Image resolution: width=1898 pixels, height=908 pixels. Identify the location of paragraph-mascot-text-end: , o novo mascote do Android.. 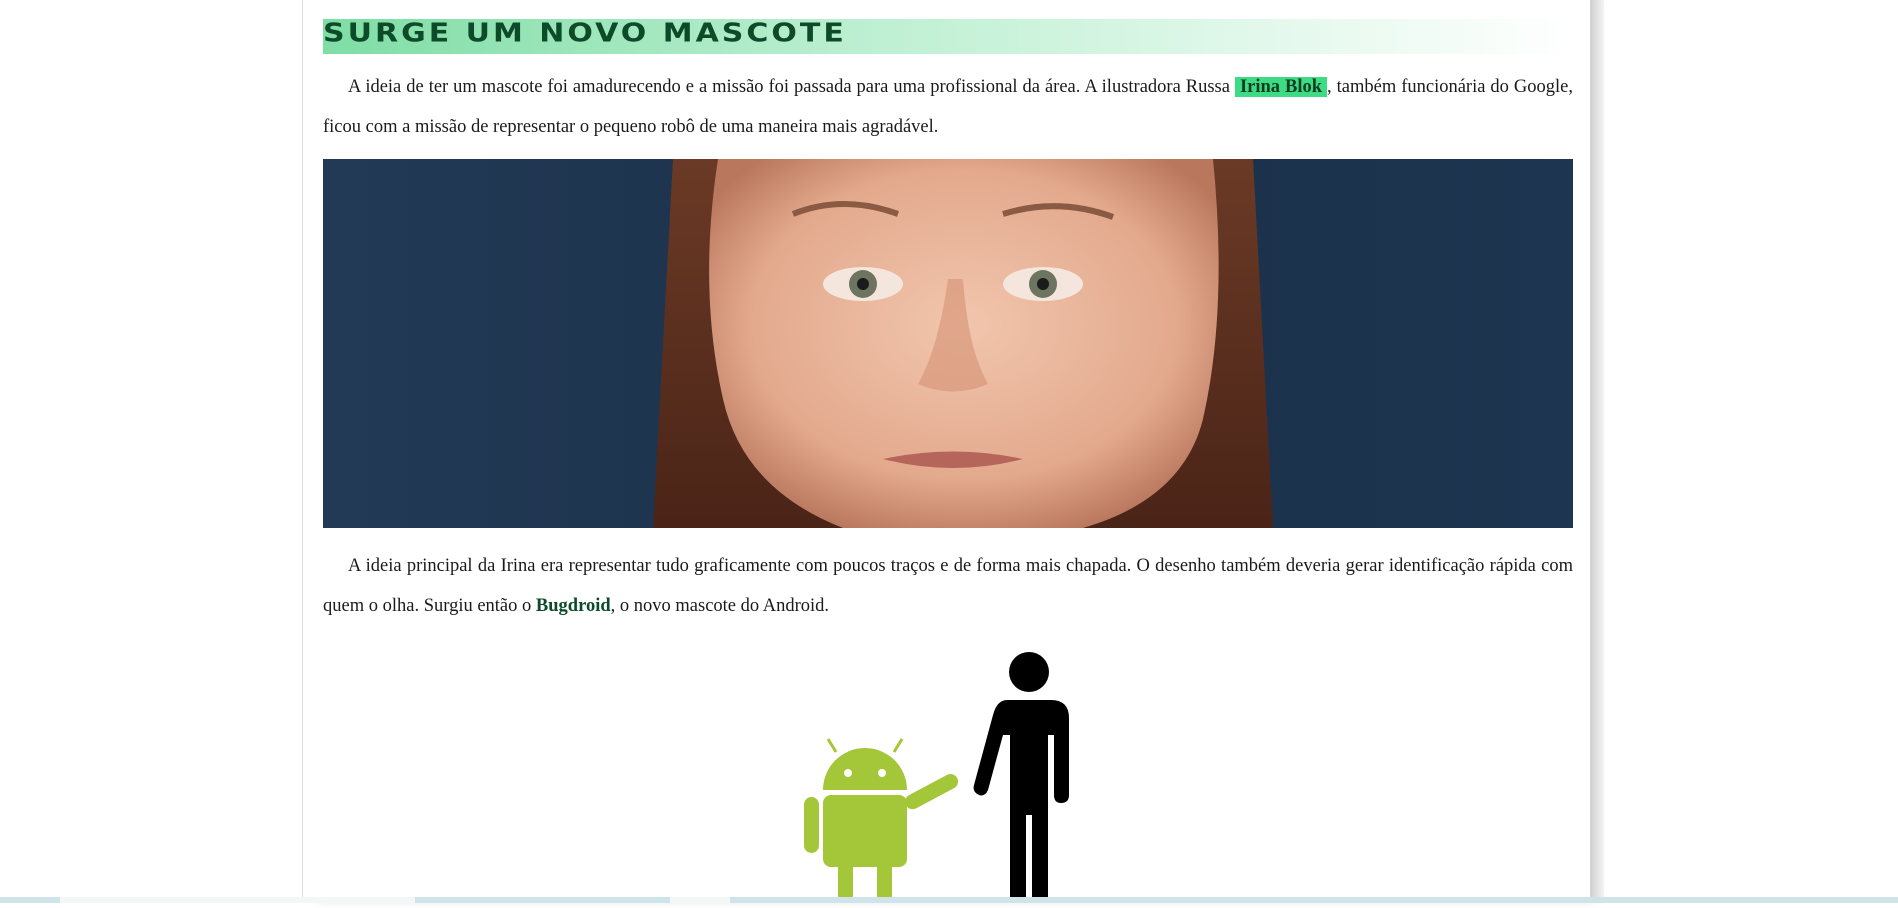
(720, 606).